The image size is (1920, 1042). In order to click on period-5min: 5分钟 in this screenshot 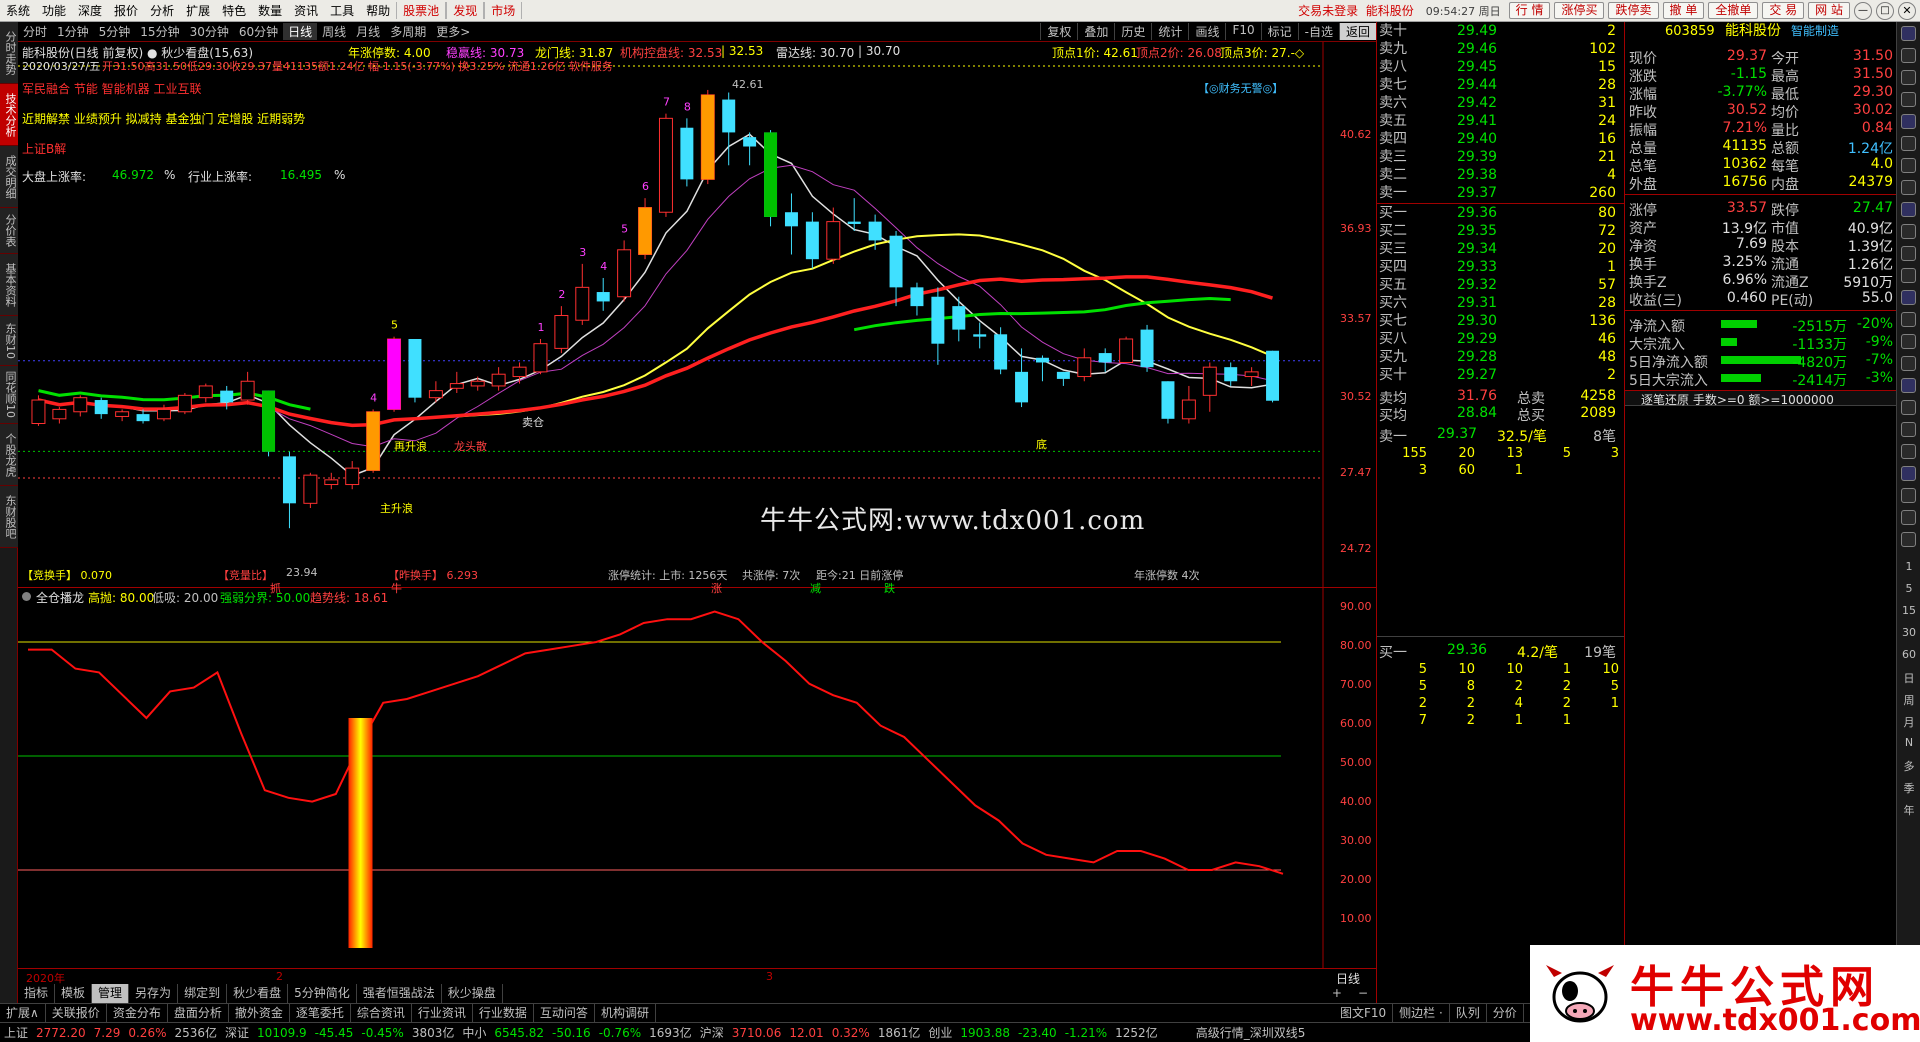, I will do `click(115, 31)`.